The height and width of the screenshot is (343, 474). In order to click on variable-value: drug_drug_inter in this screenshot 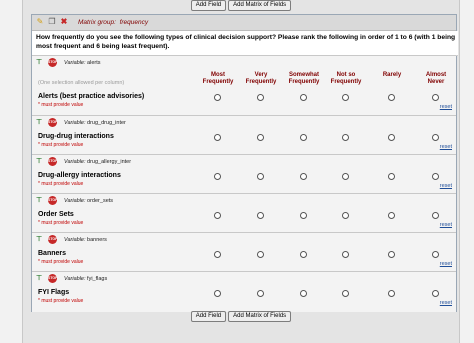, I will do `click(106, 123)`.